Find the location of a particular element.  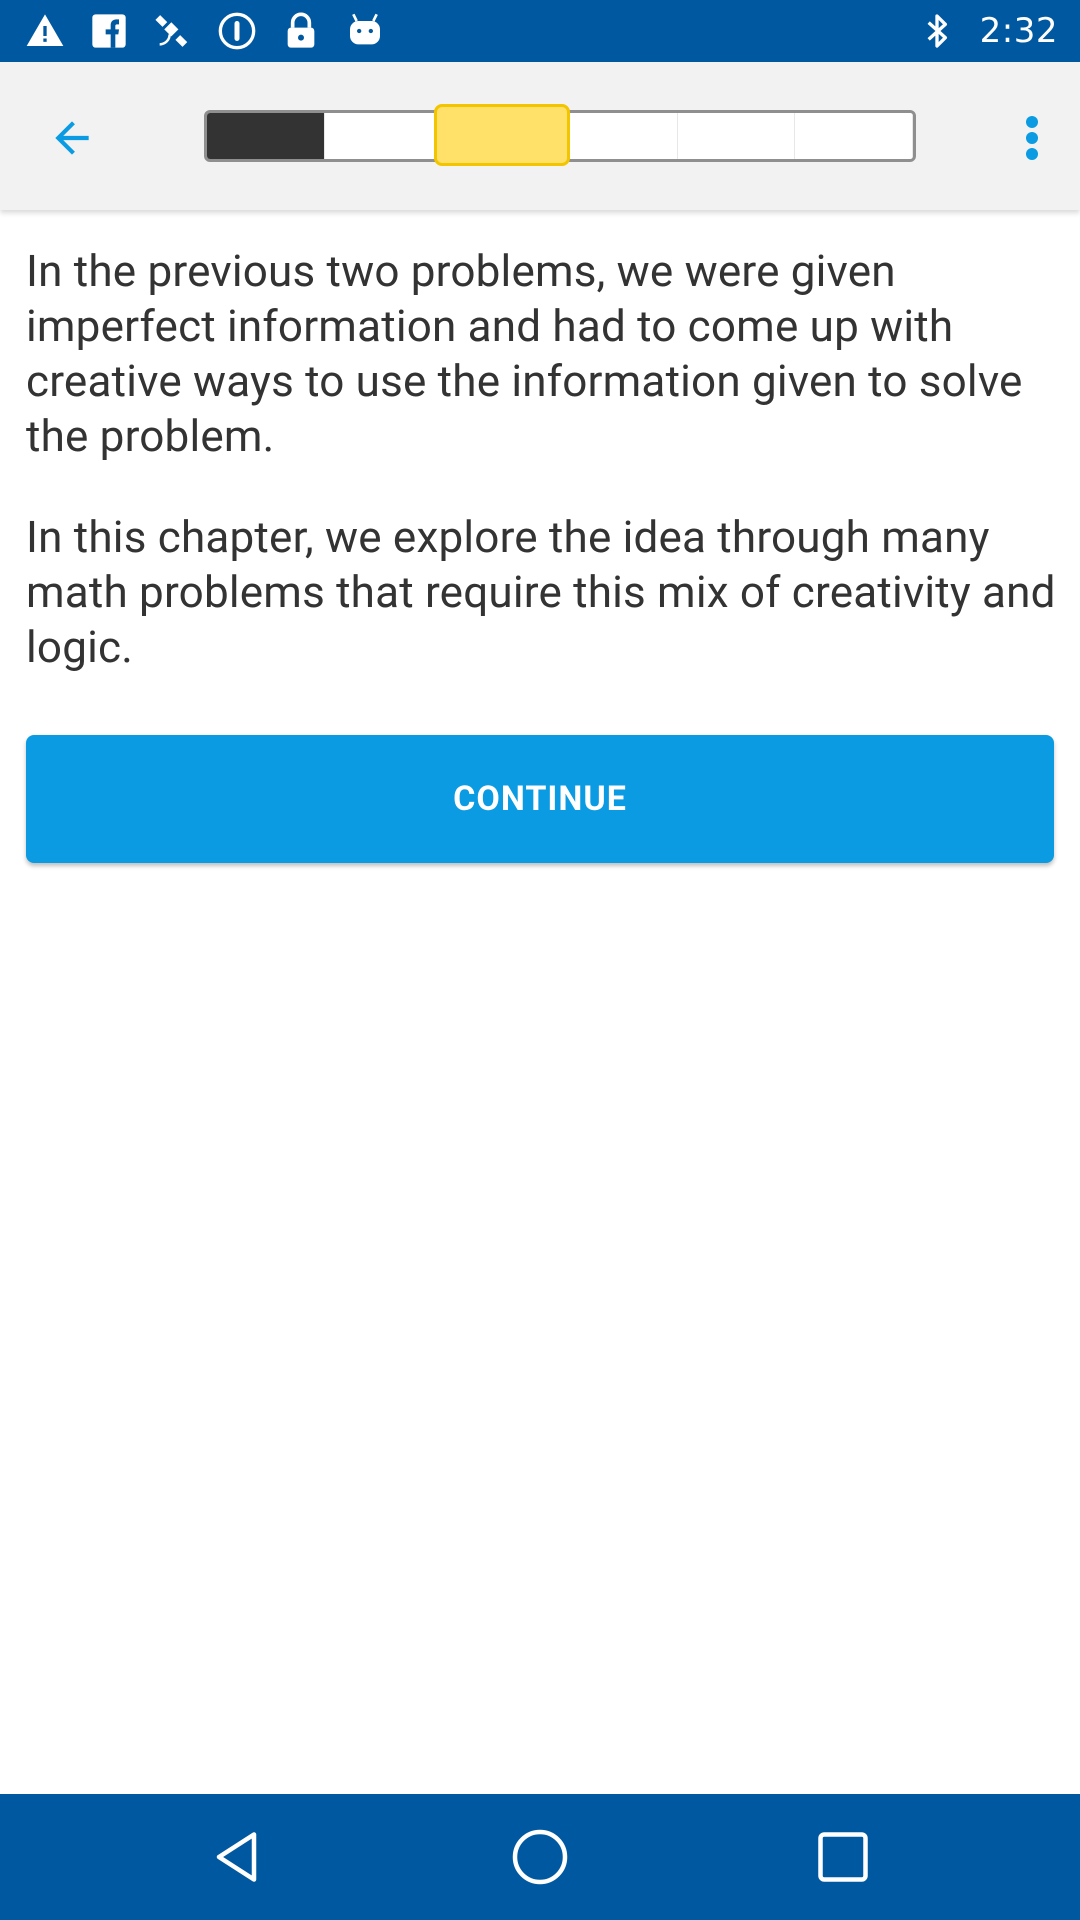

back-button is located at coordinates (72, 138).